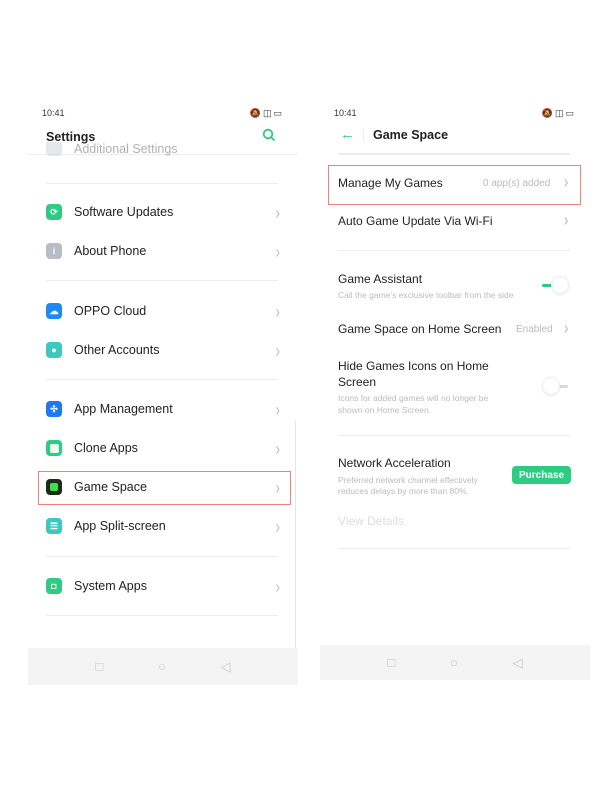 Image resolution: width=607 pixels, height=800 pixels. Describe the element at coordinates (54, 526) in the screenshot. I see `split-screen-icon: ☰` at that location.